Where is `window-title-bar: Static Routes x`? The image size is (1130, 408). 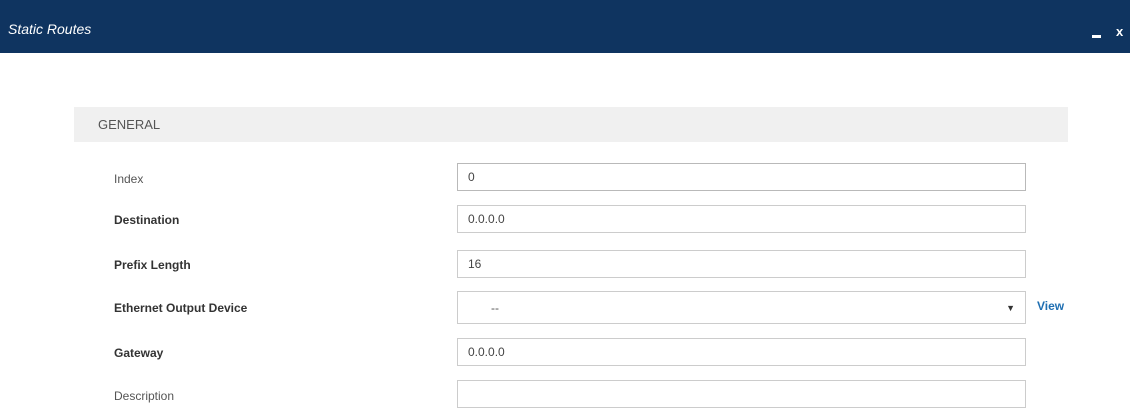 window-title-bar: Static Routes x is located at coordinates (565, 26).